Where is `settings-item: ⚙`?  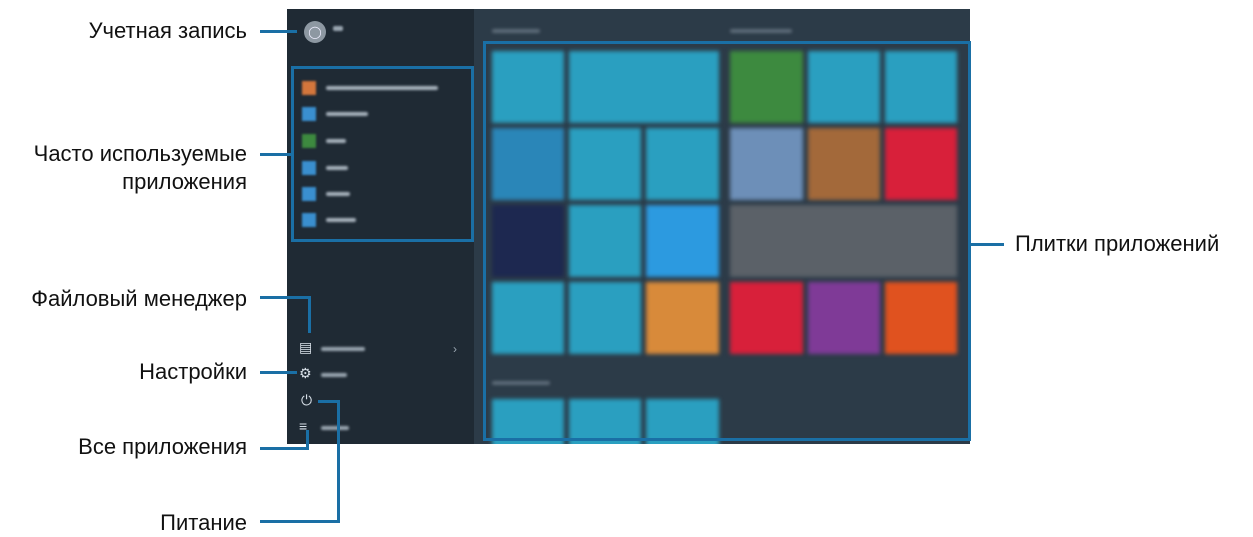 settings-item: ⚙ is located at coordinates (323, 375).